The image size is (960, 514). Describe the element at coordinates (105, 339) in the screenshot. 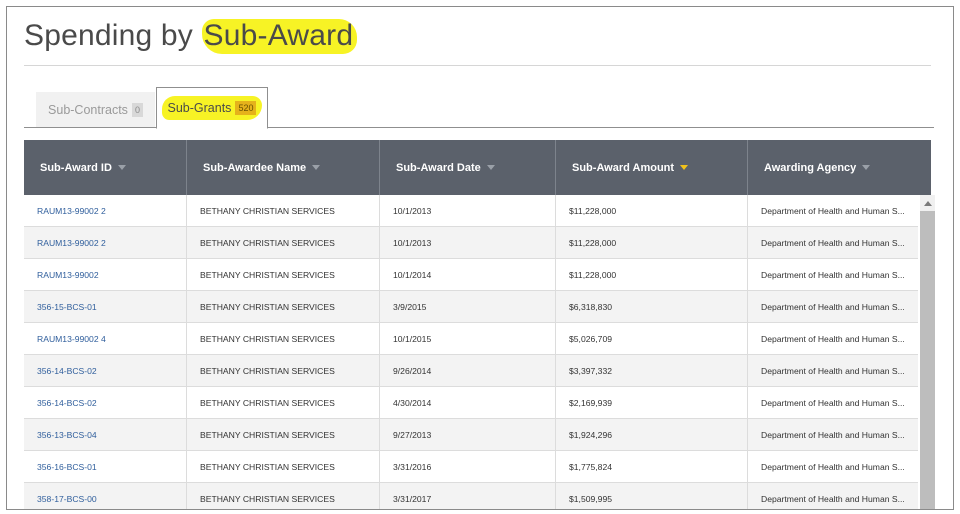

I see `sub-award-id-link: RAUM13-99002 4` at that location.